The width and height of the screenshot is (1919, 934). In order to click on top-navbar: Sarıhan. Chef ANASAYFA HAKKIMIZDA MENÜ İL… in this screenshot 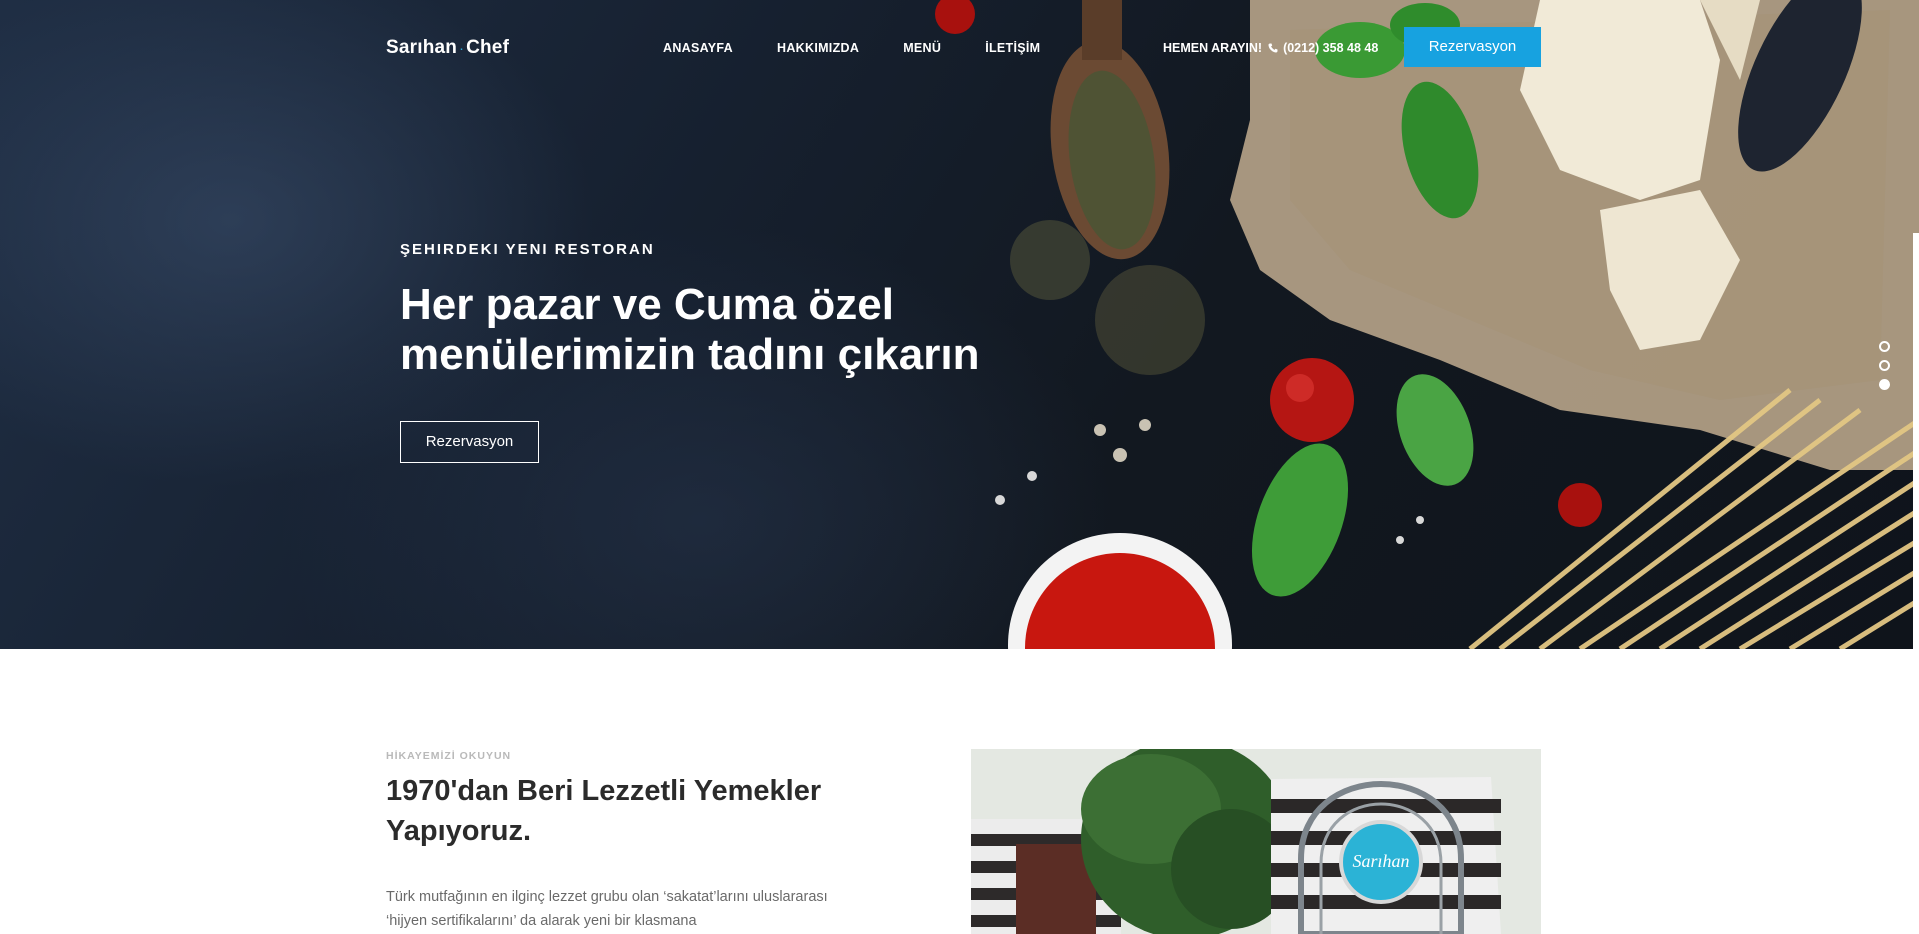, I will do `click(959, 48)`.